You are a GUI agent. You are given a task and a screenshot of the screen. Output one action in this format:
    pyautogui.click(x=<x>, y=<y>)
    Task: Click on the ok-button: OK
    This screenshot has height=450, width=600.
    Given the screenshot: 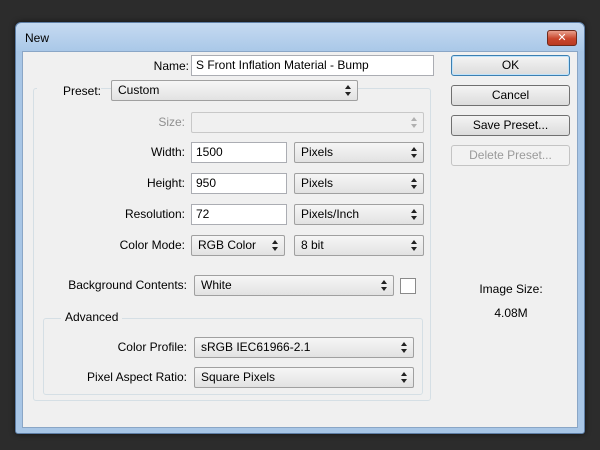 What is the action you would take?
    pyautogui.click(x=510, y=65)
    